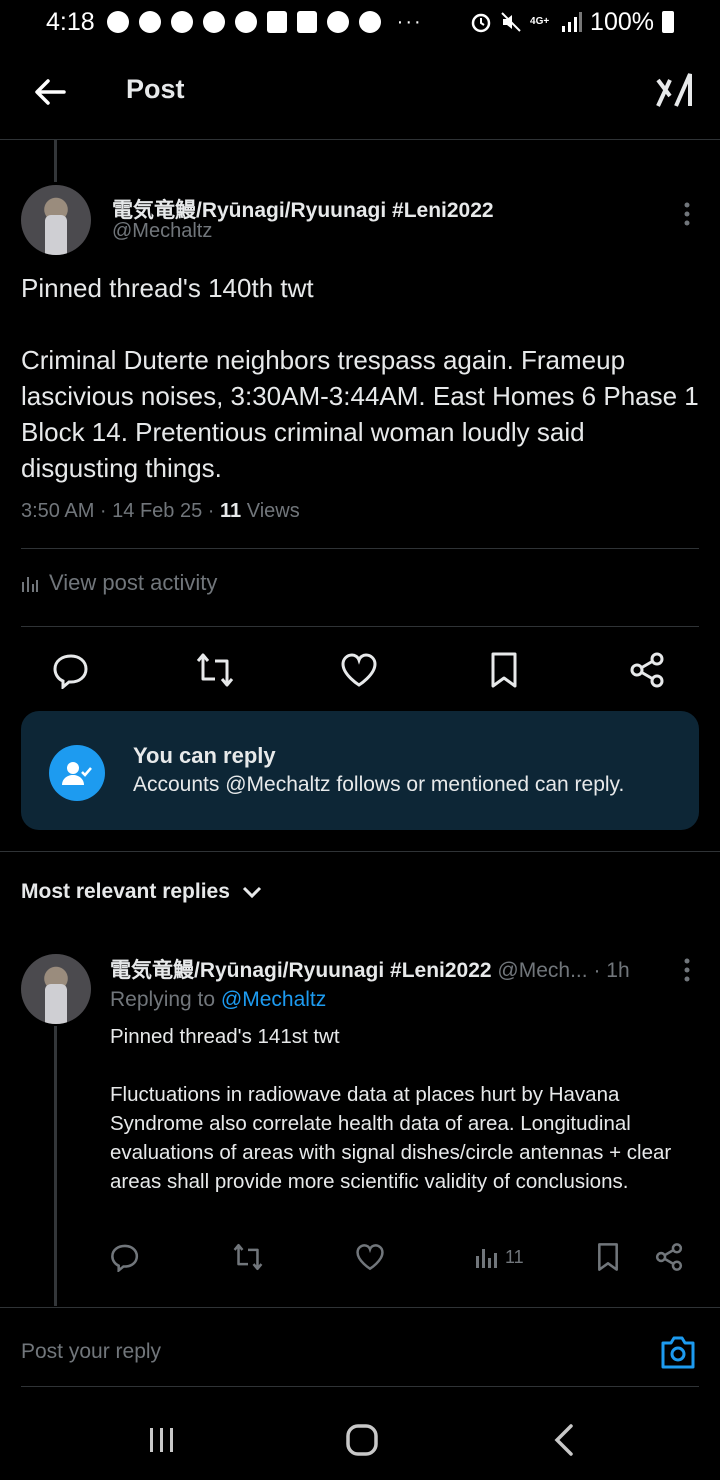  What do you see at coordinates (264, 22) in the screenshot?
I see `notification-icons: ···` at bounding box center [264, 22].